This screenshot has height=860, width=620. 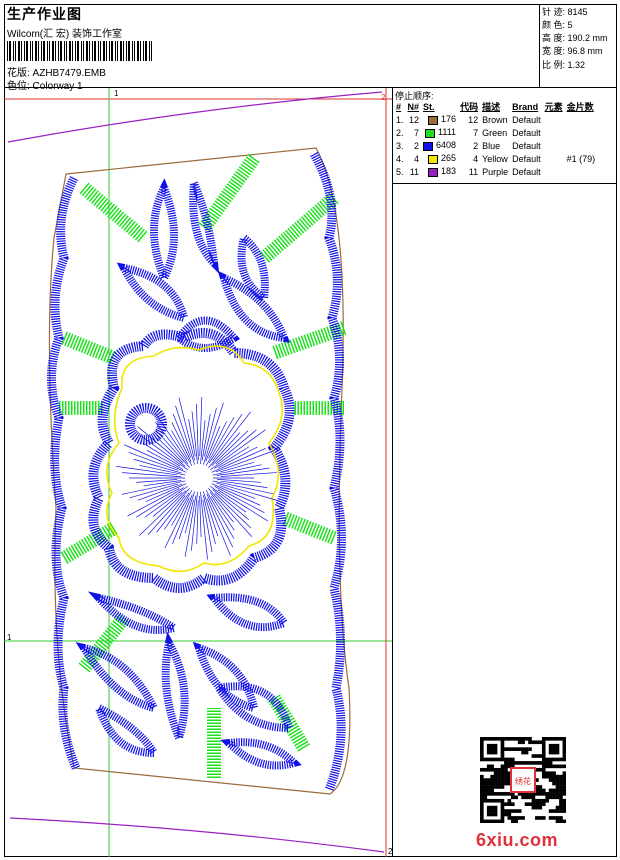 I want to click on color-row: 5. 11 183 11 Purple Default, so click(x=495, y=171).